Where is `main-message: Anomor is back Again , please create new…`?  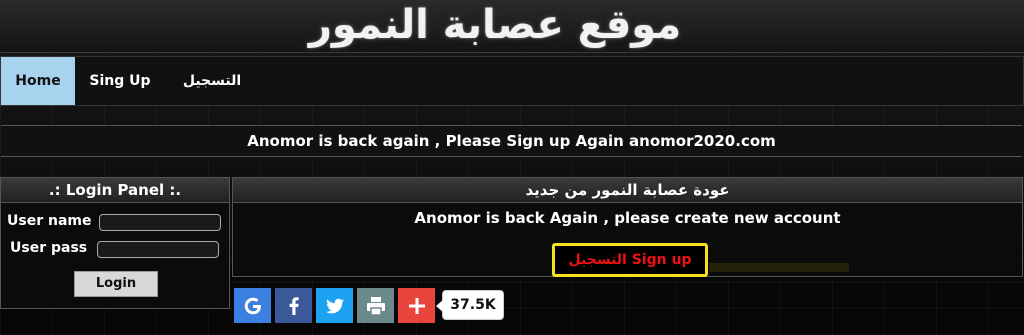 main-message: Anomor is back Again , please create new… is located at coordinates (627, 218).